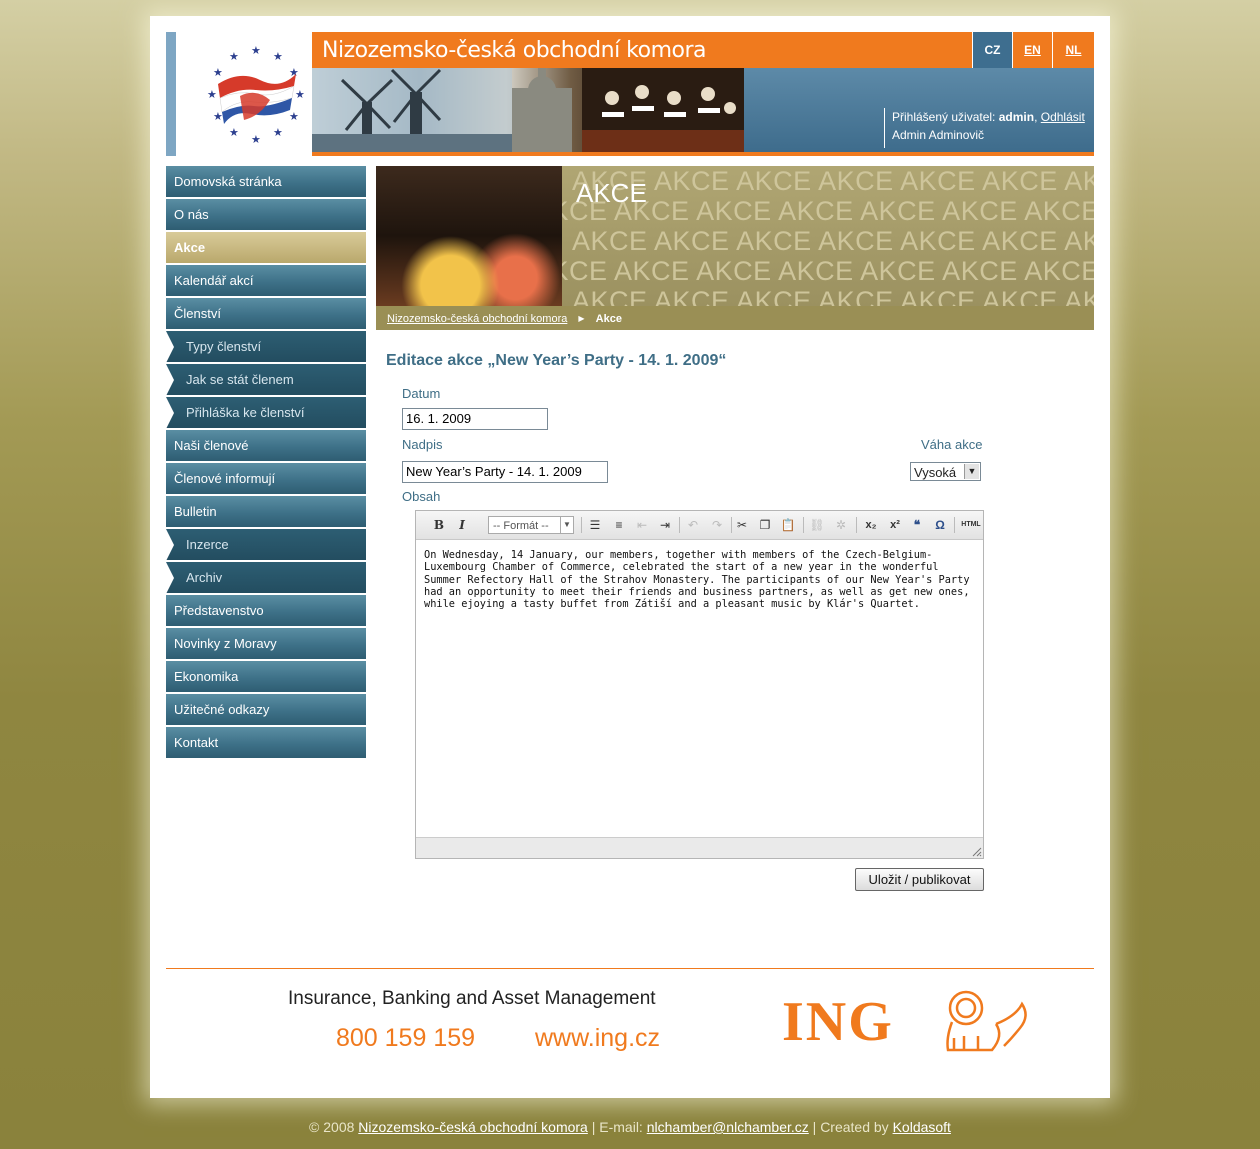 This screenshot has height=1149, width=1260. I want to click on breadcrumb-arrow-icon: ▶, so click(581, 319).